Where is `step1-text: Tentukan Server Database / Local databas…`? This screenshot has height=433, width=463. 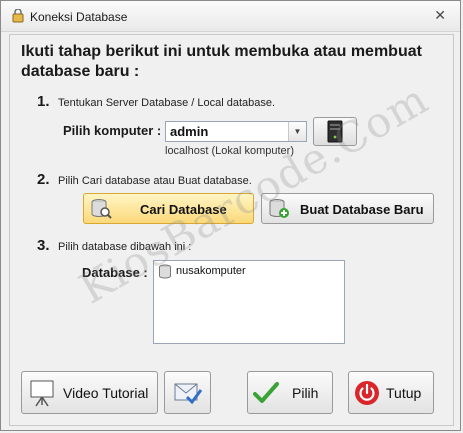 step1-text: Tentukan Server Database / Local databas… is located at coordinates (167, 103).